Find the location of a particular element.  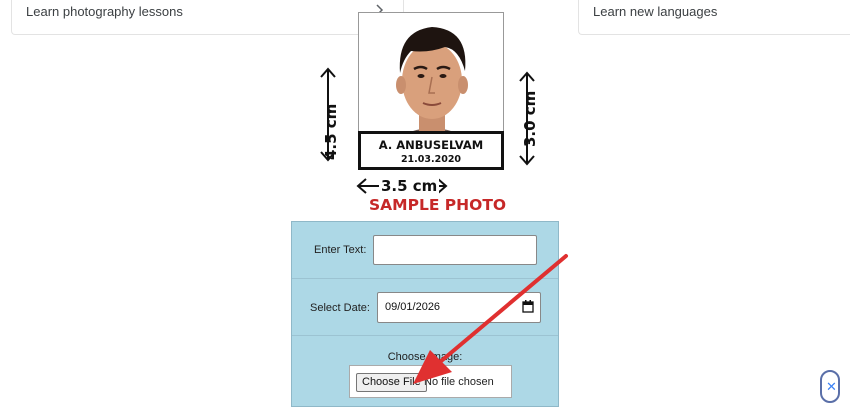

name-date-plate: A. ANBUSELVAM 21.03.2020 is located at coordinates (431, 150).